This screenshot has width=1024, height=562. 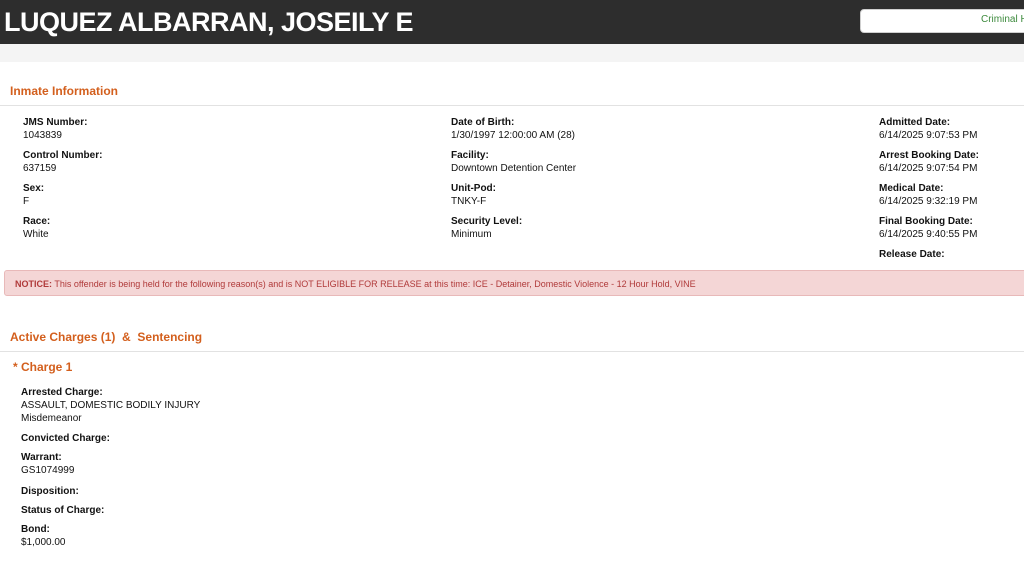 I want to click on security-level-label: Security Level:, so click(x=487, y=221).